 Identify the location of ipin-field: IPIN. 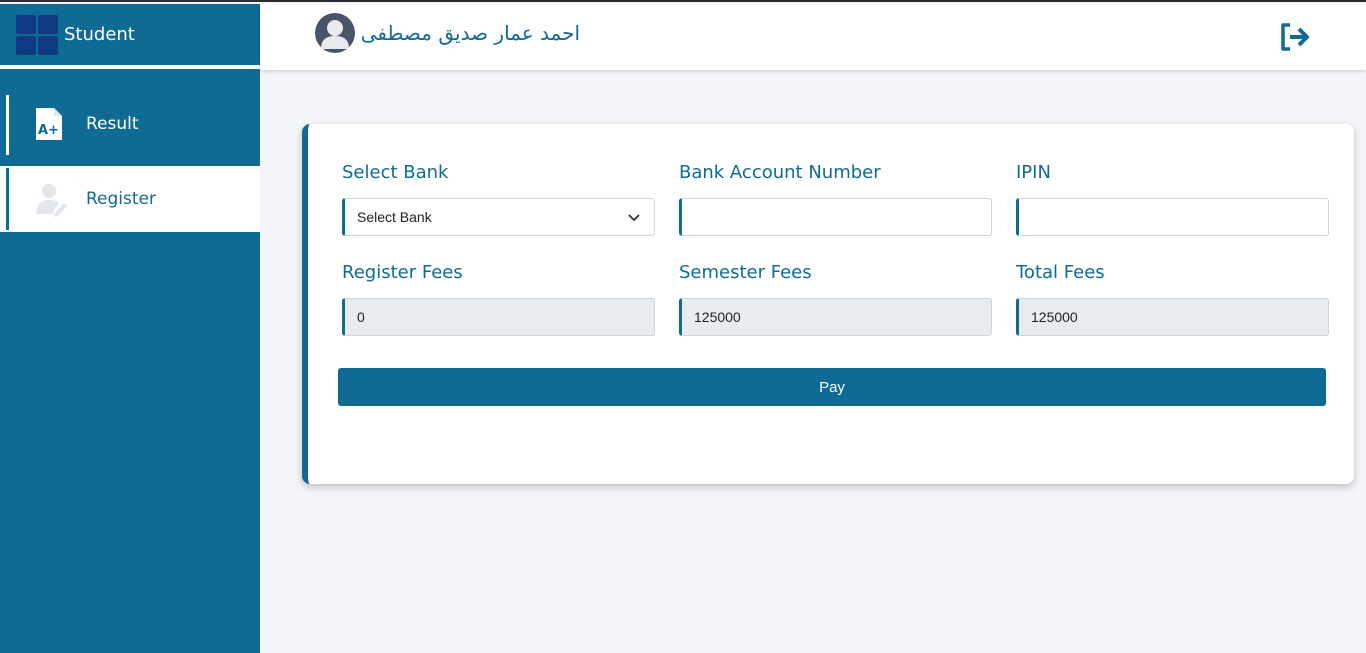
(1172, 199).